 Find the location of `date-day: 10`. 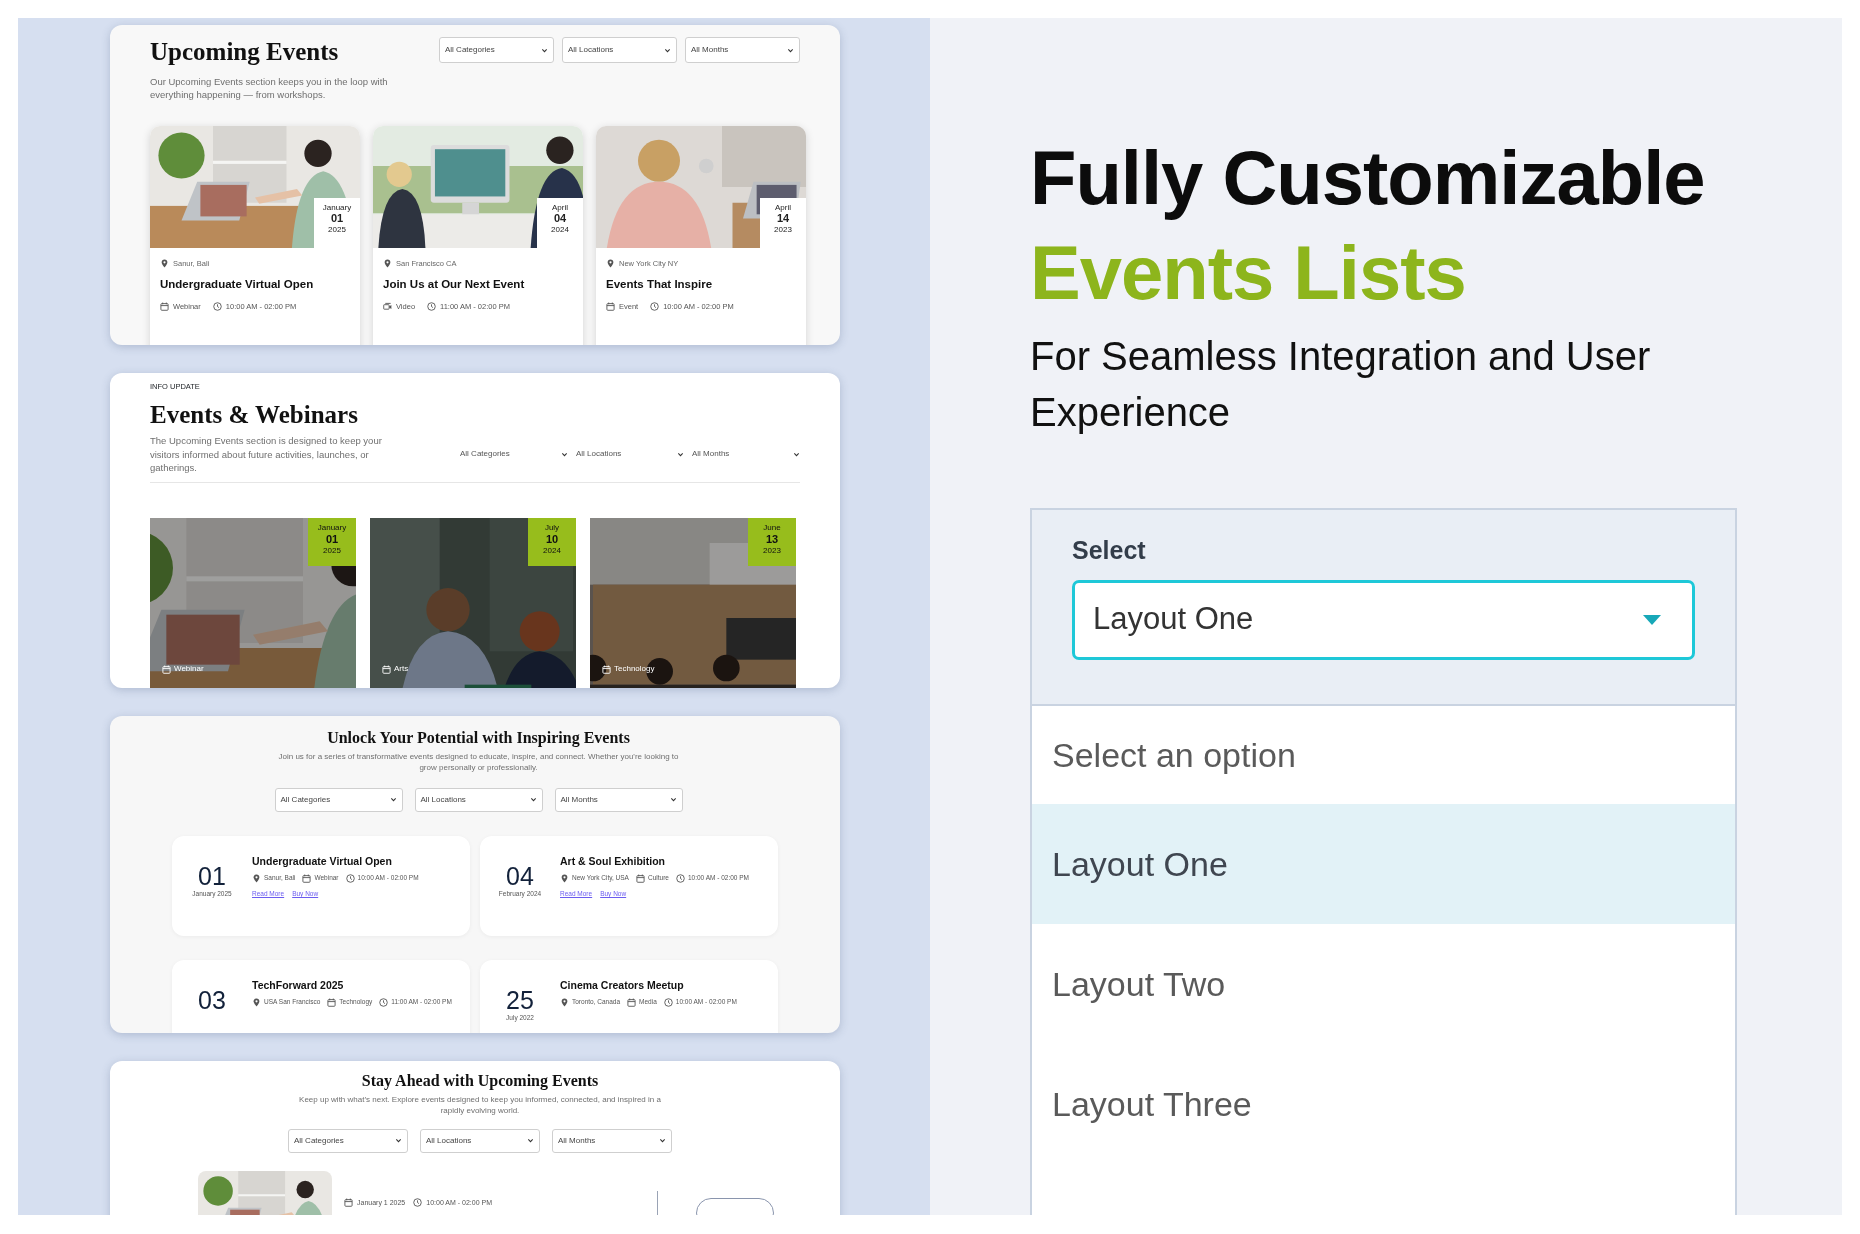

date-day: 10 is located at coordinates (552, 539).